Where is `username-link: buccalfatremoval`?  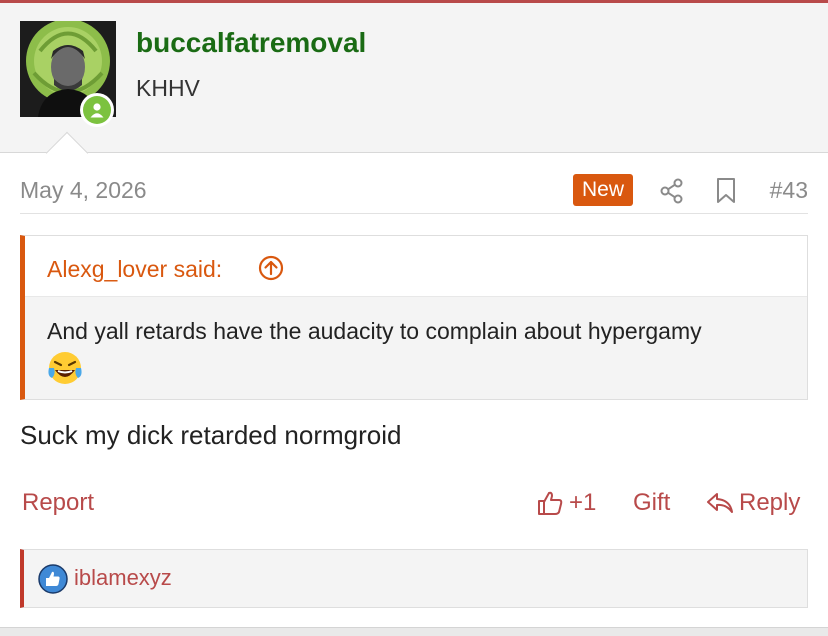
username-link: buccalfatremoval is located at coordinates (251, 43).